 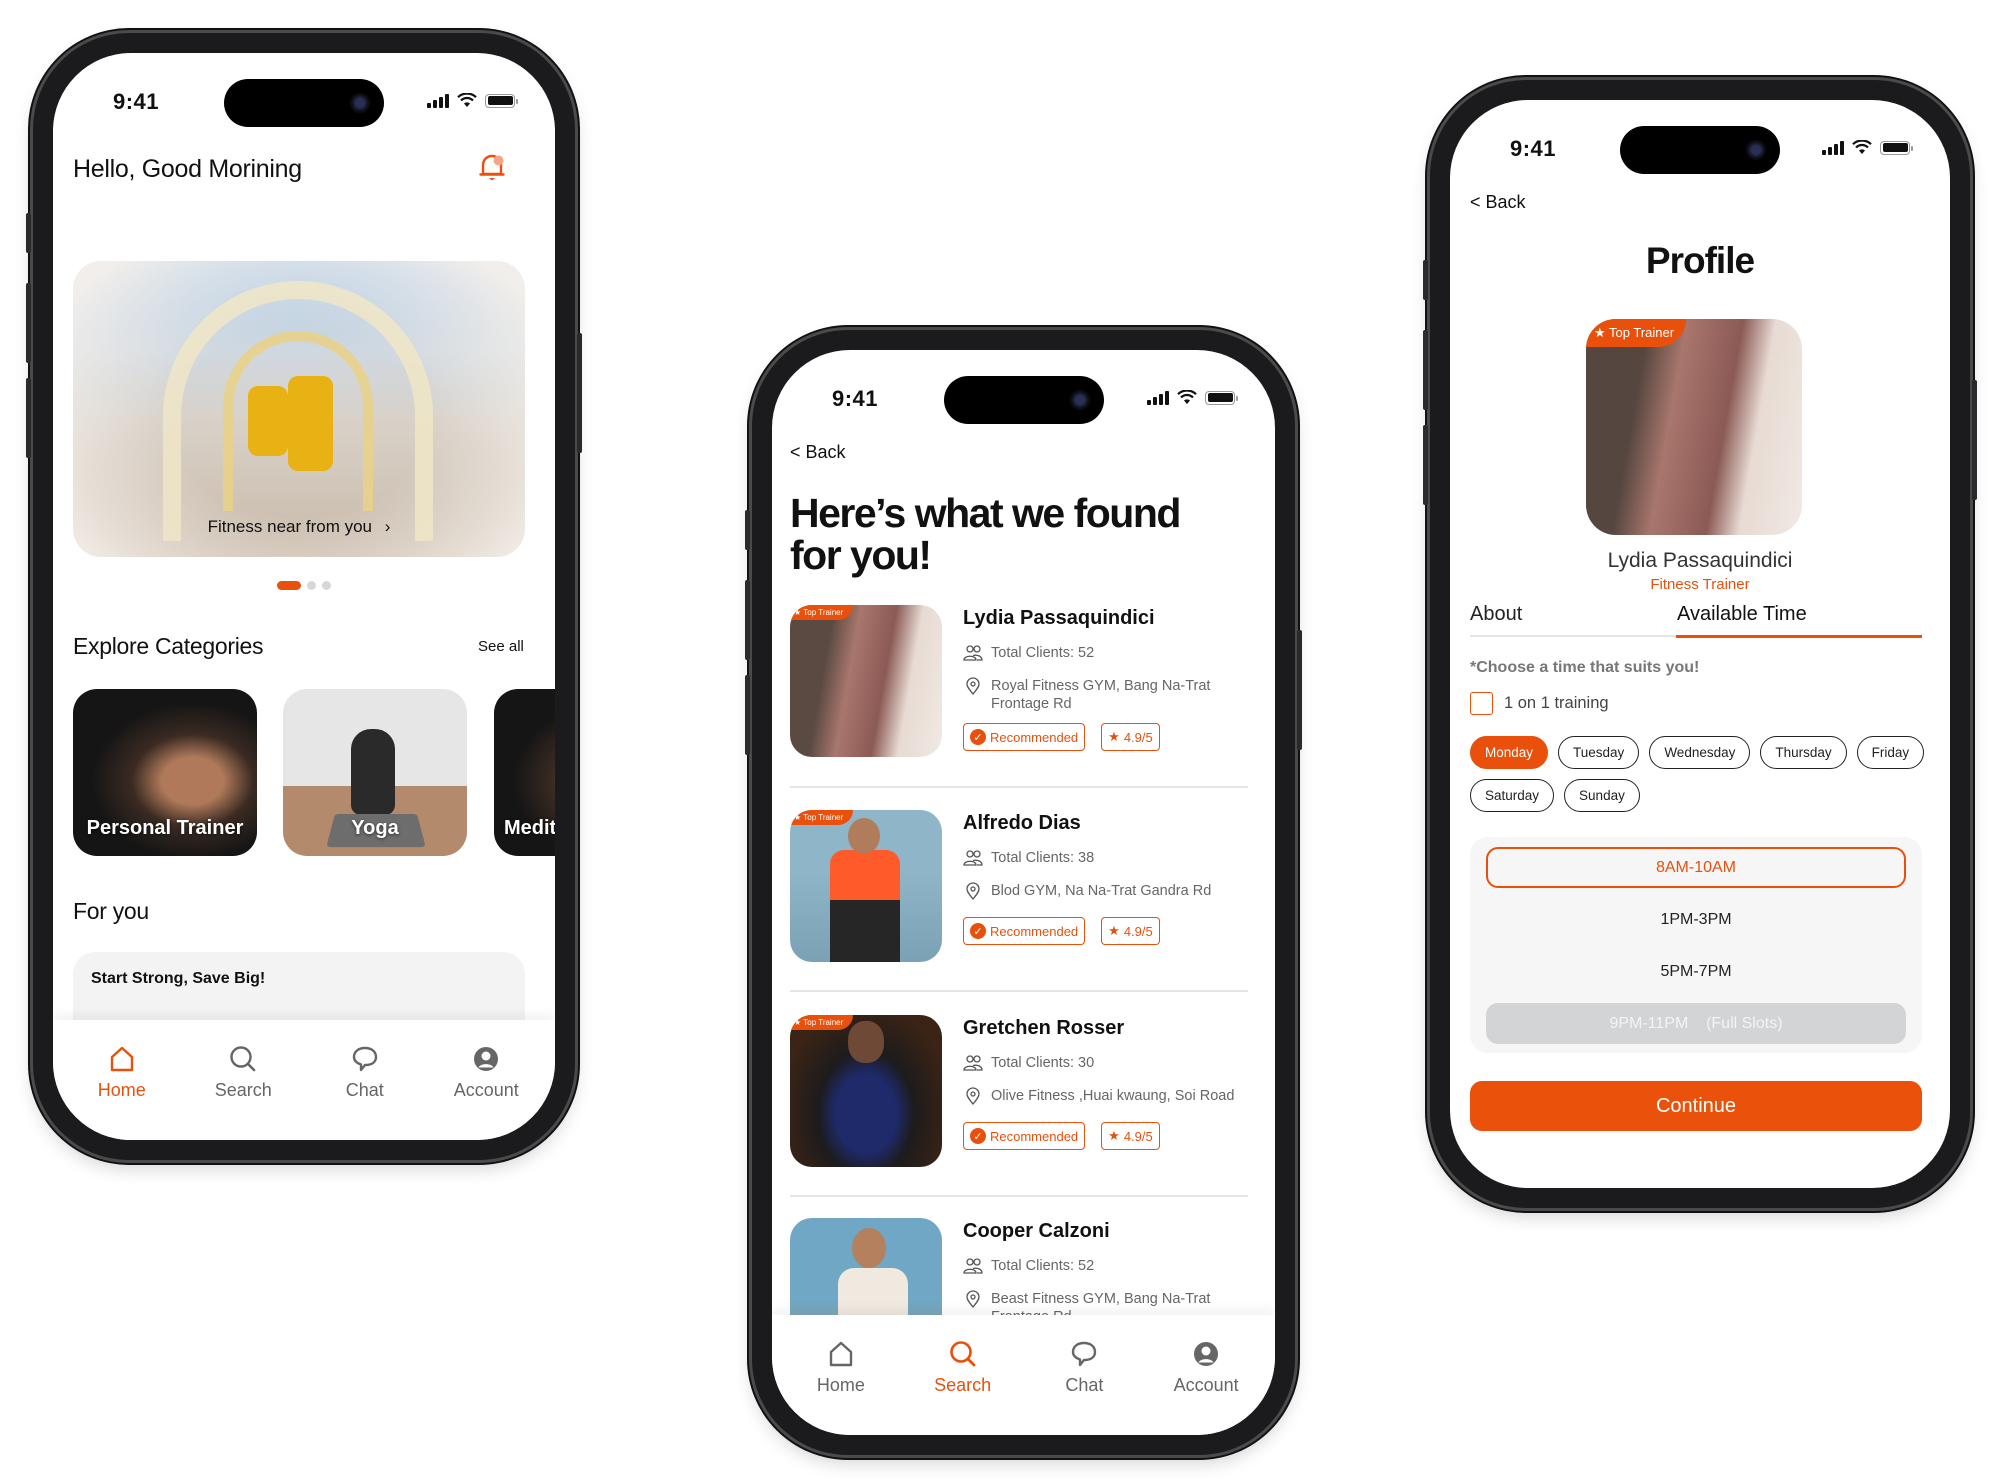 I want to click on for-you-title: For you, so click(x=111, y=911).